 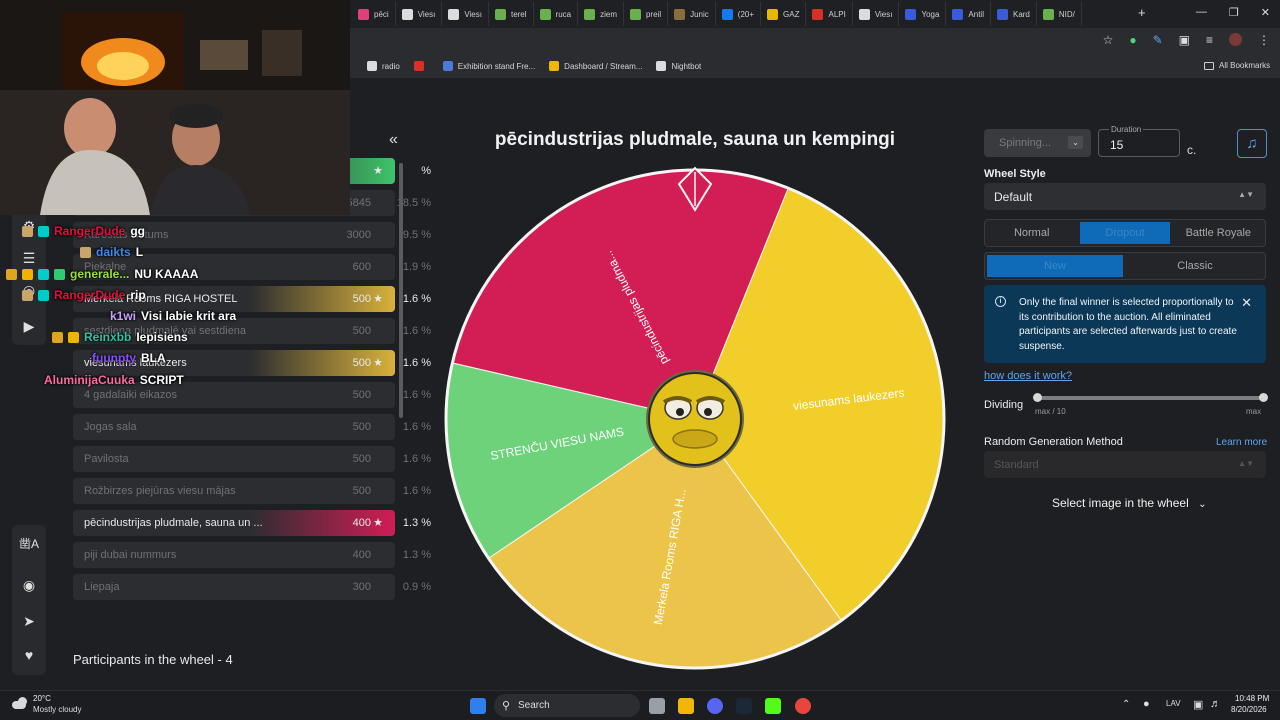 I want to click on browser-tab: NID/, so click(x=1059, y=14).